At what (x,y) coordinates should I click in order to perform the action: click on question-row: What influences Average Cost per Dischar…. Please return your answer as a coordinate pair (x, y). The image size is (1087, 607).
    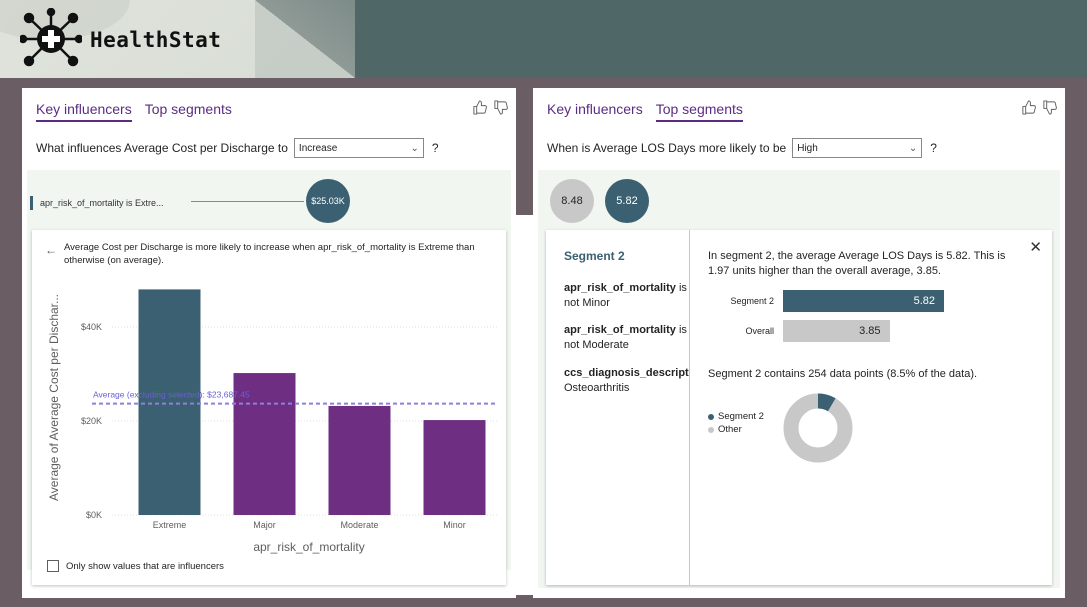
    Looking at the image, I should click on (237, 148).